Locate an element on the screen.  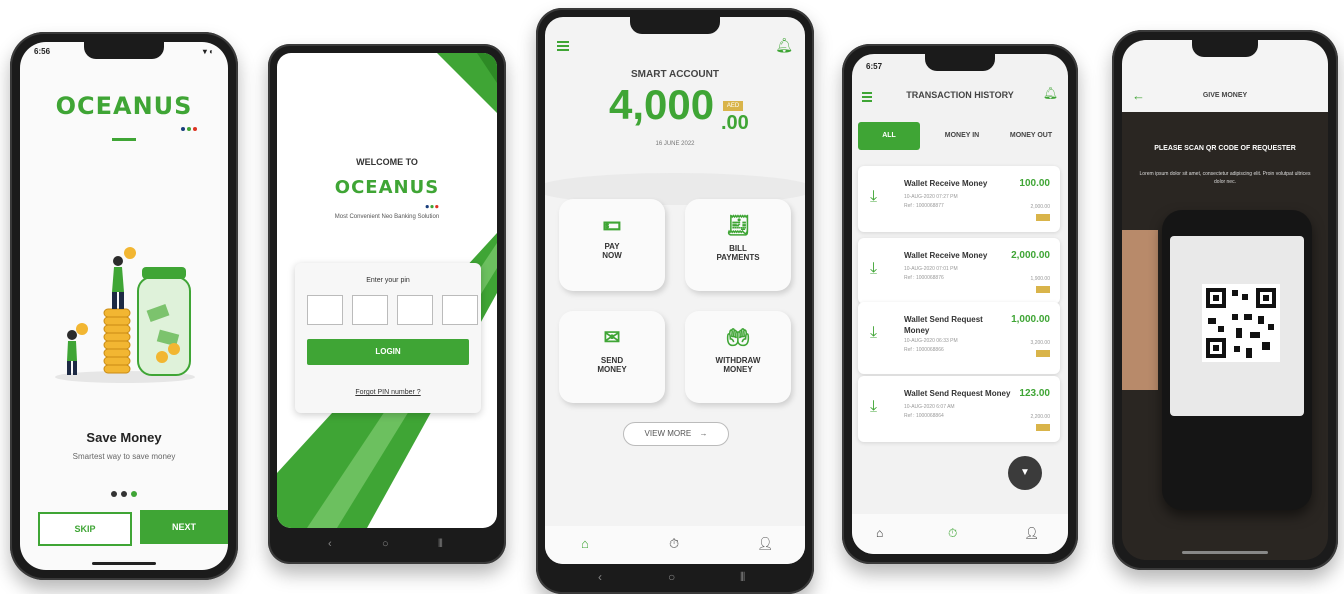
withdraw-money-tile: 🤲︎ WITHDRAW MONEY is located at coordinates (738, 357).